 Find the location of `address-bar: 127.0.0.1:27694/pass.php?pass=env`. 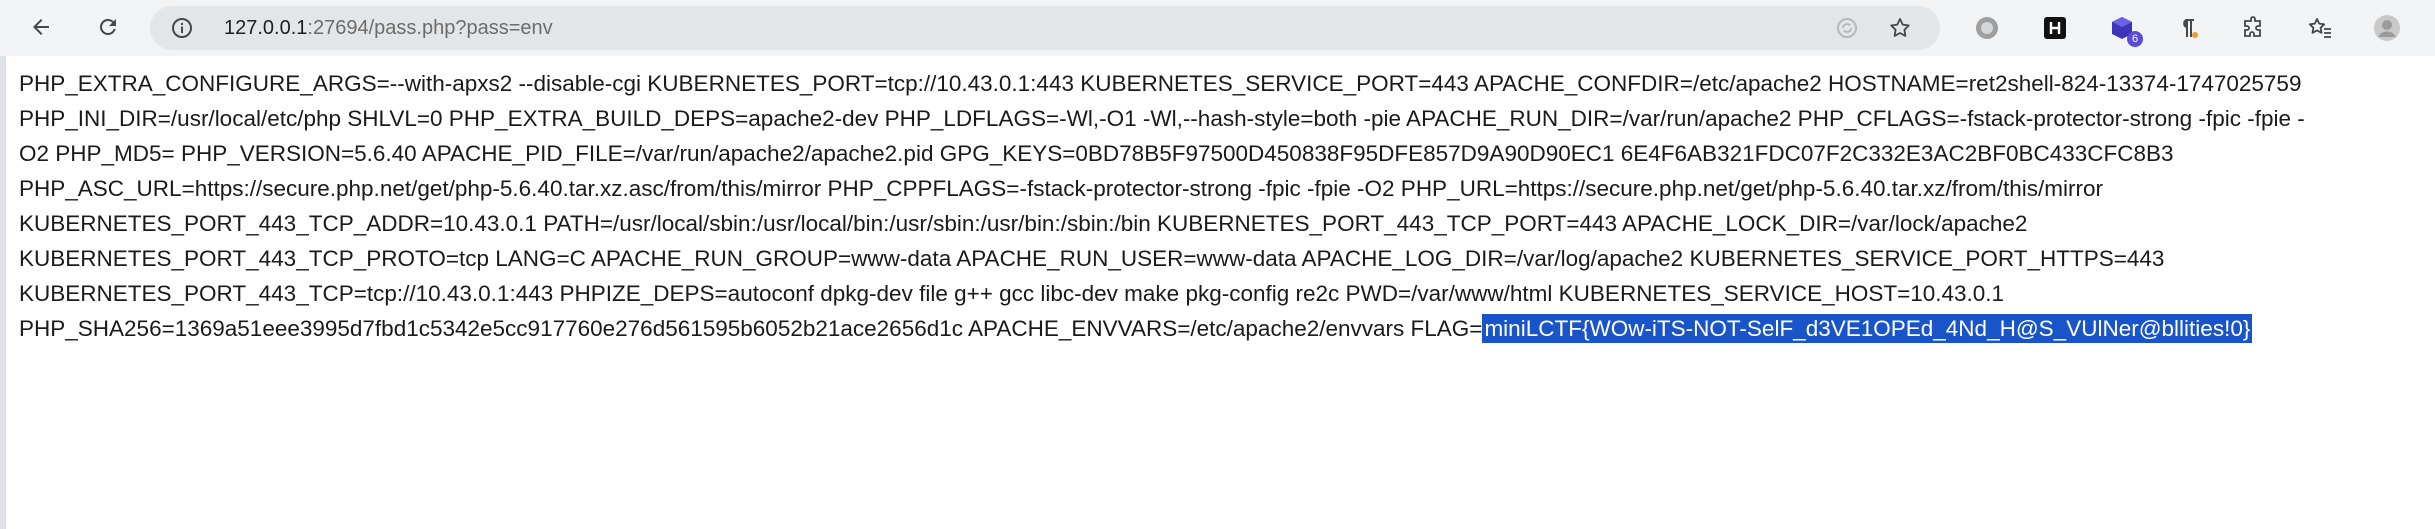

address-bar: 127.0.0.1:27694/pass.php?pass=env is located at coordinates (1045, 28).